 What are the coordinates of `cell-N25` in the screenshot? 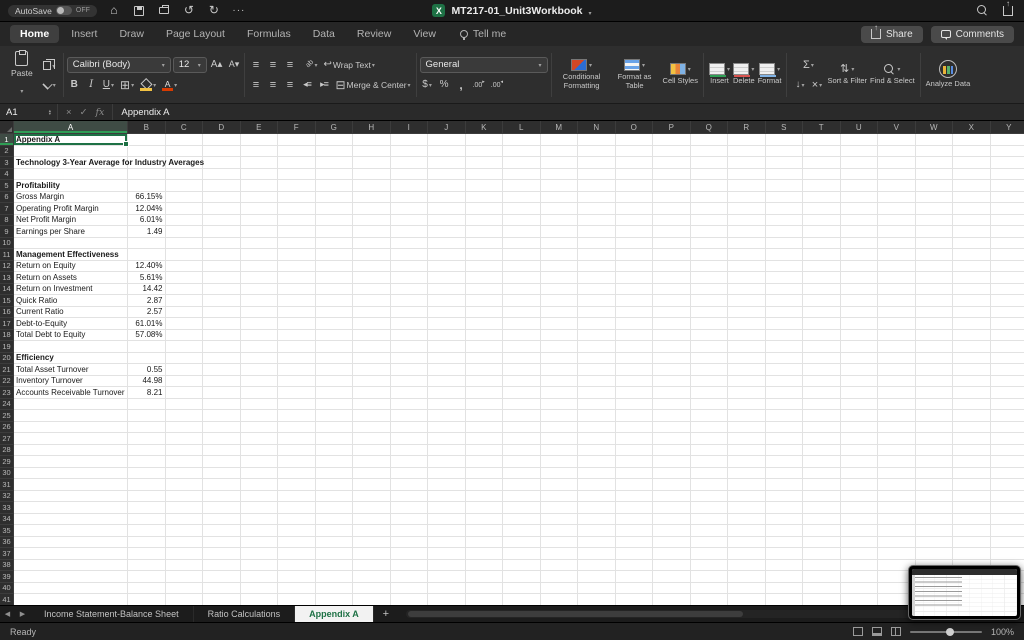 It's located at (597, 416).